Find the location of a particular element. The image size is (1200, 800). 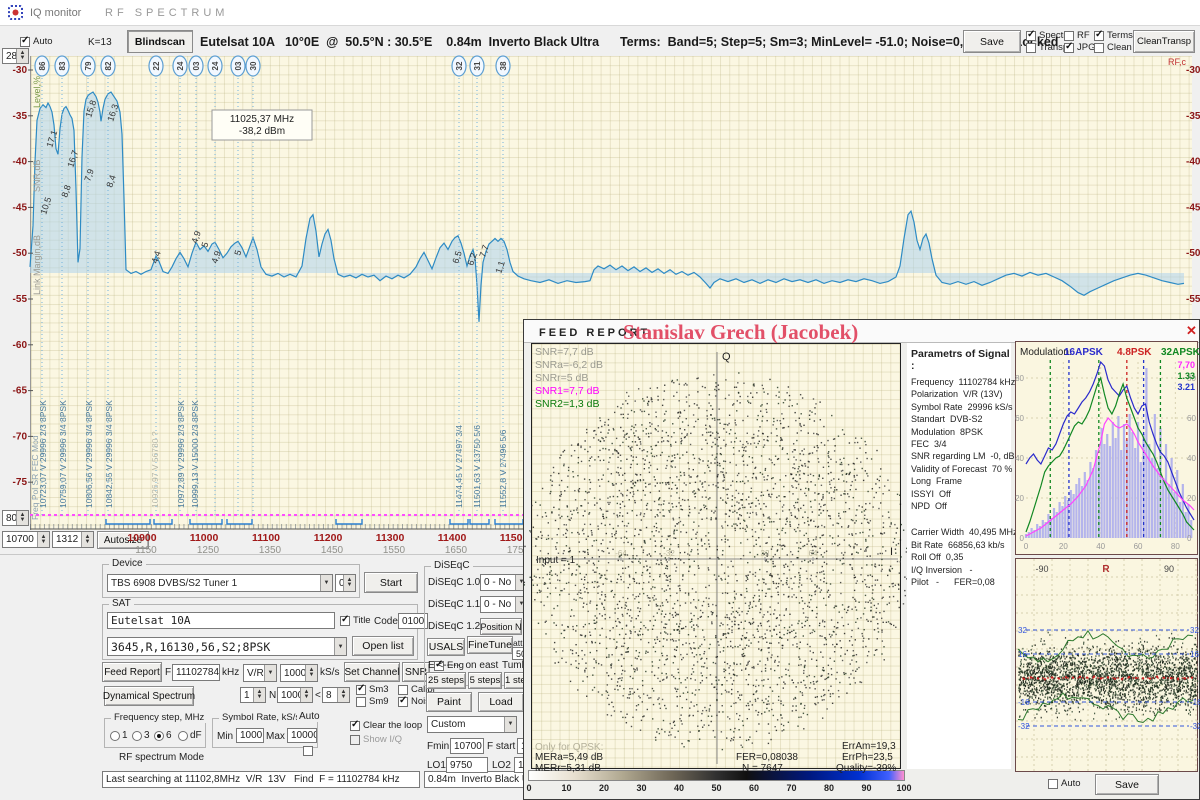

max-field: 10000 is located at coordinates (302, 735).